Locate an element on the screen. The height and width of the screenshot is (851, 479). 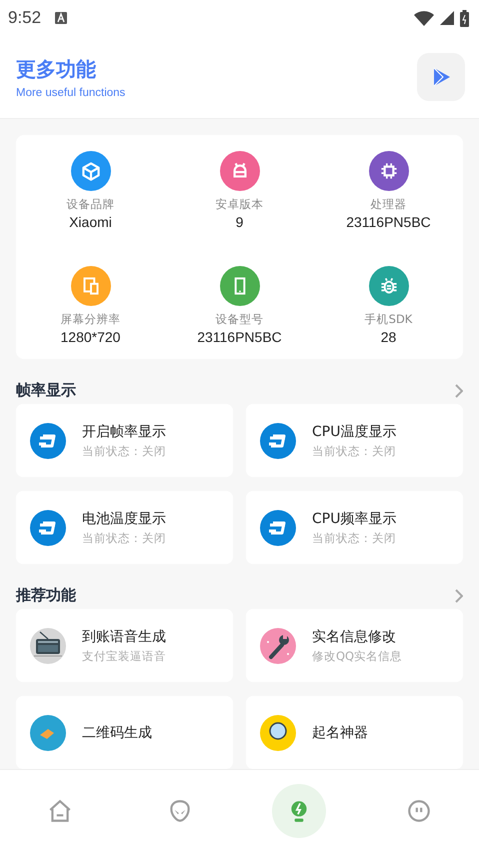
feature-card: 到账语音生成 支付宝装逼语音 is located at coordinates (124, 645).